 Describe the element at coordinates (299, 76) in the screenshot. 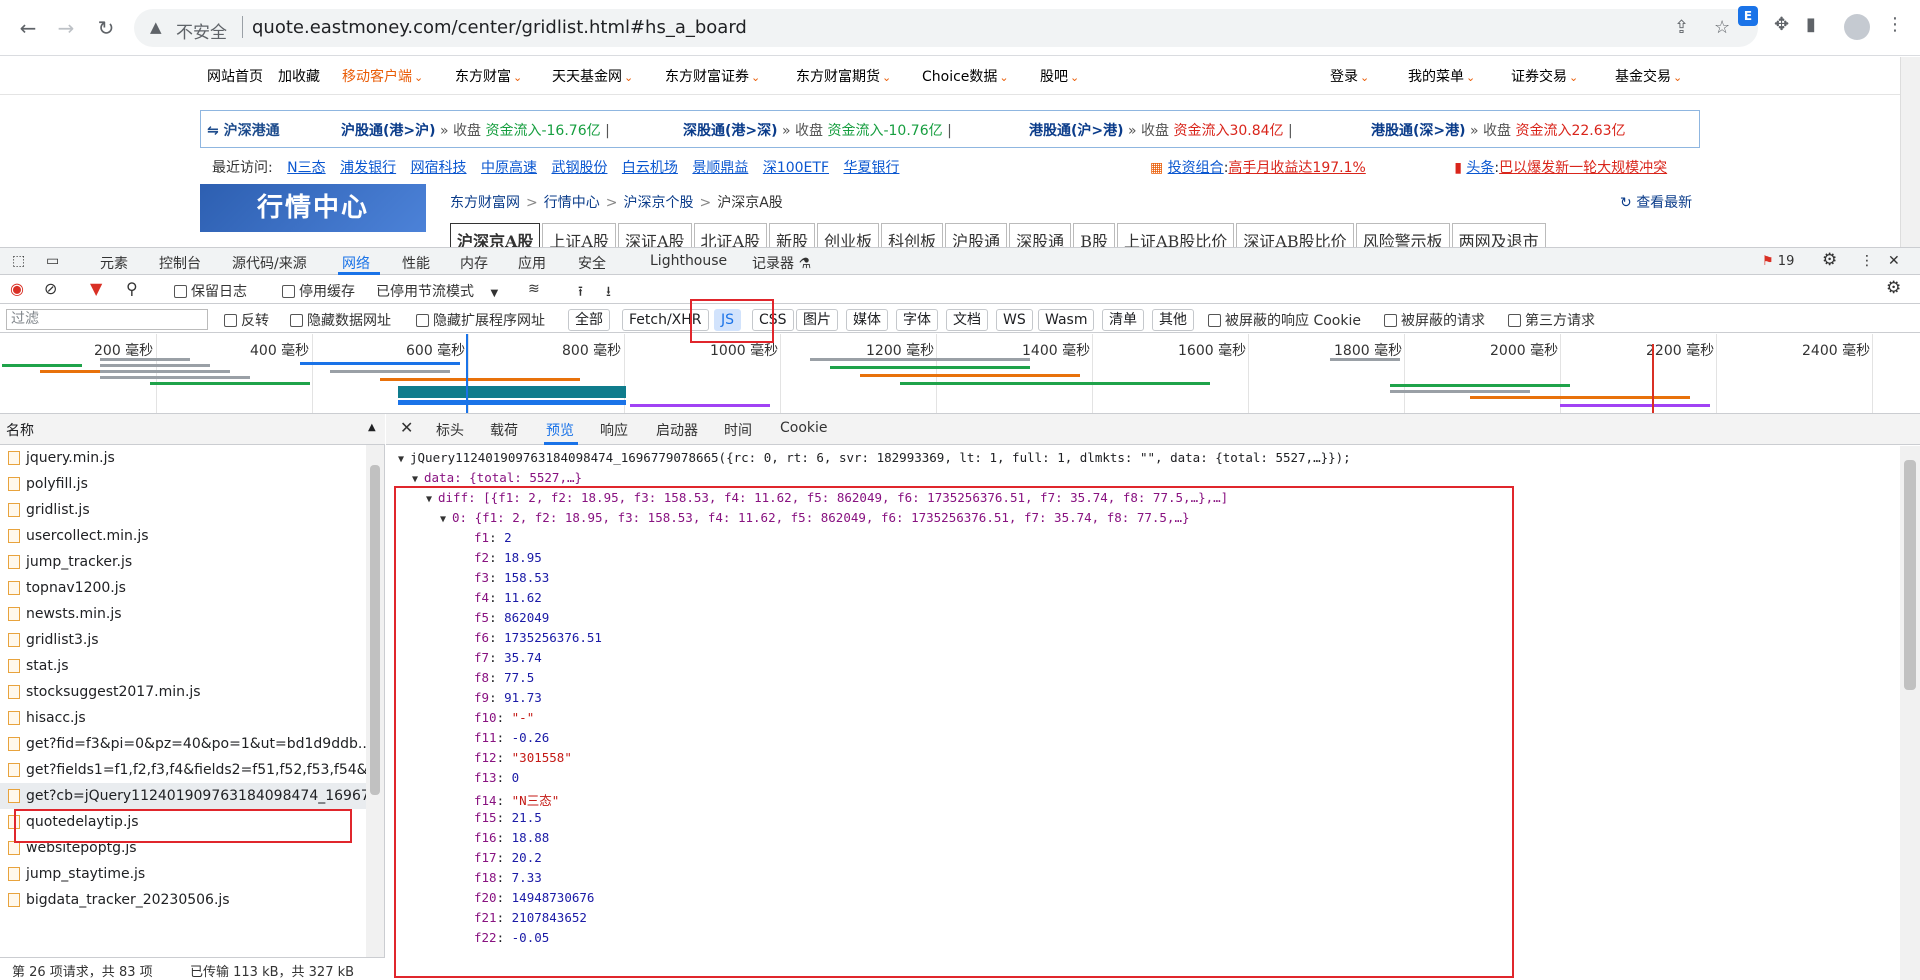

I see `nav-favorite: 加收藏` at that location.